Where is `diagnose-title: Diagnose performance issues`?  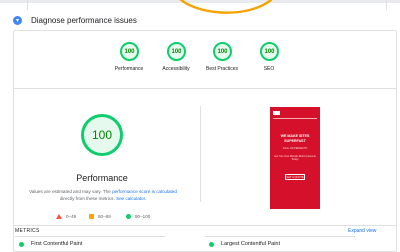
diagnose-title: Diagnose performance issues is located at coordinates (84, 20).